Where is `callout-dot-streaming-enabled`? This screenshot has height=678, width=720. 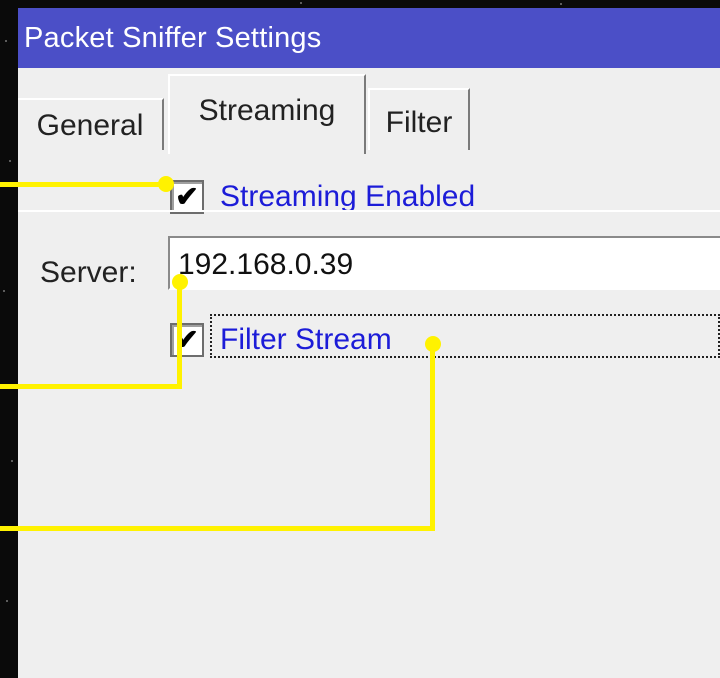 callout-dot-streaming-enabled is located at coordinates (166, 184).